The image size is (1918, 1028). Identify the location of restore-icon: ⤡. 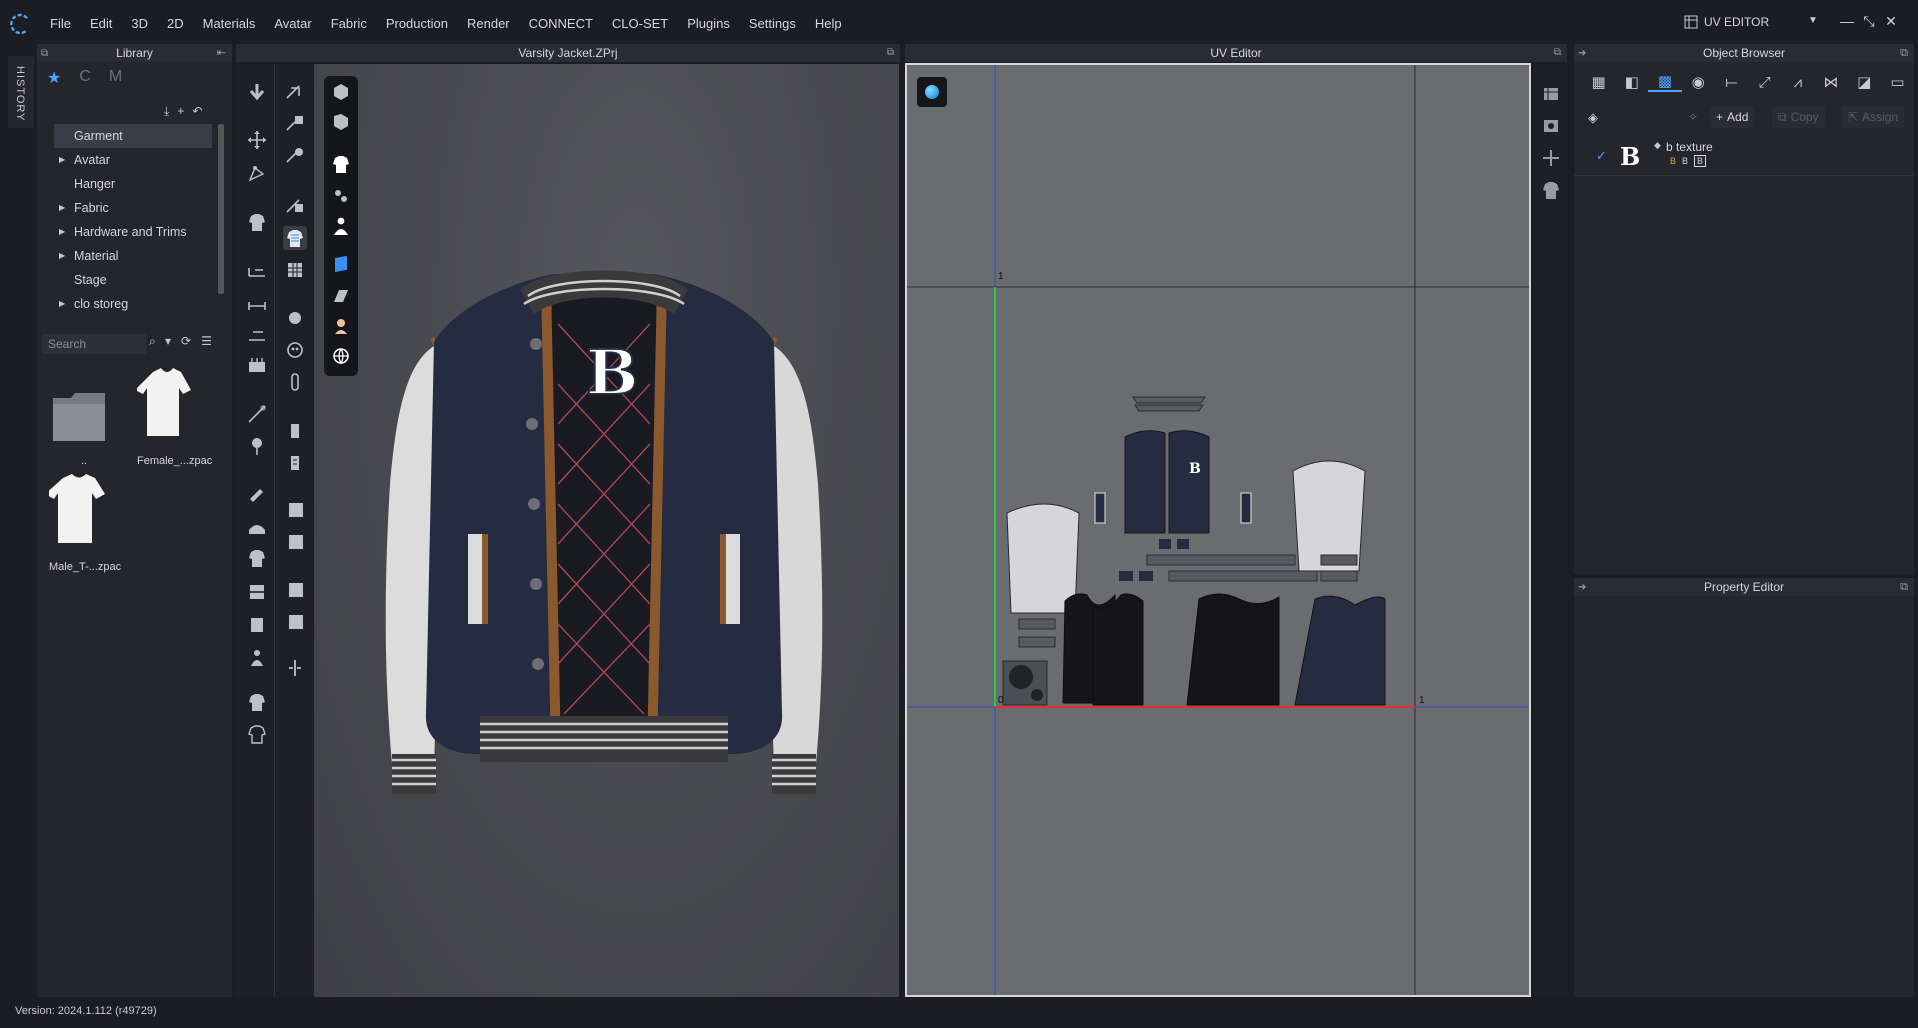
(1869, 23).